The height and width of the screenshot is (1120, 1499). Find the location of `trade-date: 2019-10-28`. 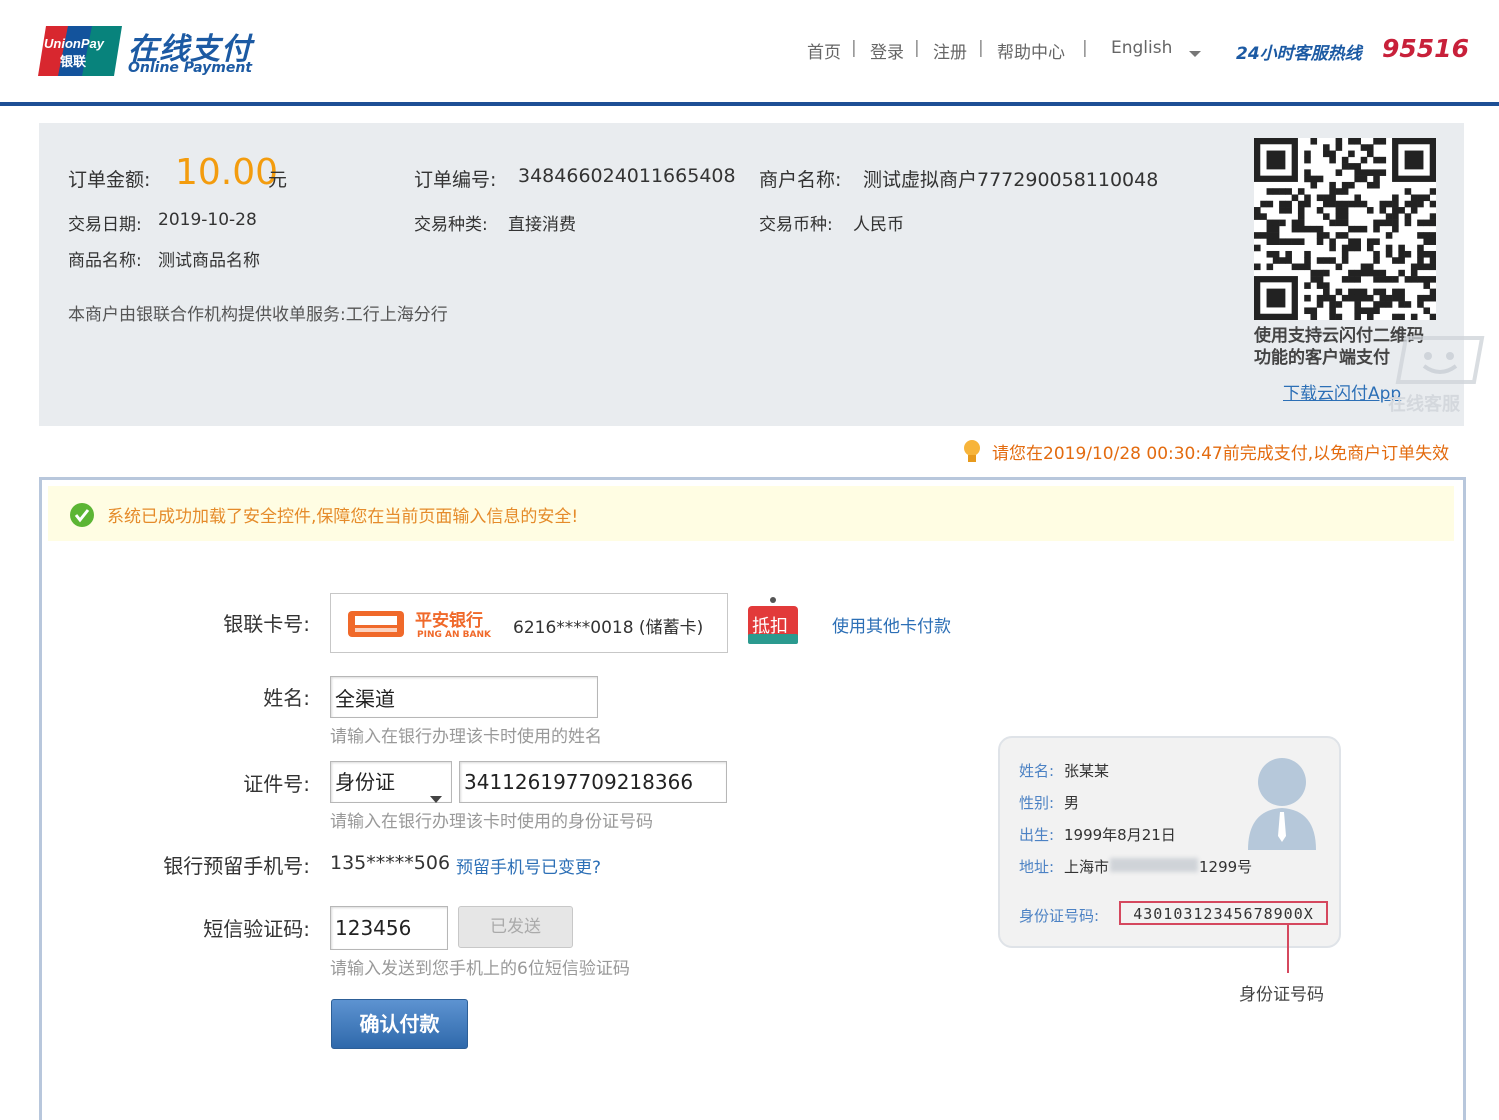

trade-date: 2019-10-28 is located at coordinates (207, 220).